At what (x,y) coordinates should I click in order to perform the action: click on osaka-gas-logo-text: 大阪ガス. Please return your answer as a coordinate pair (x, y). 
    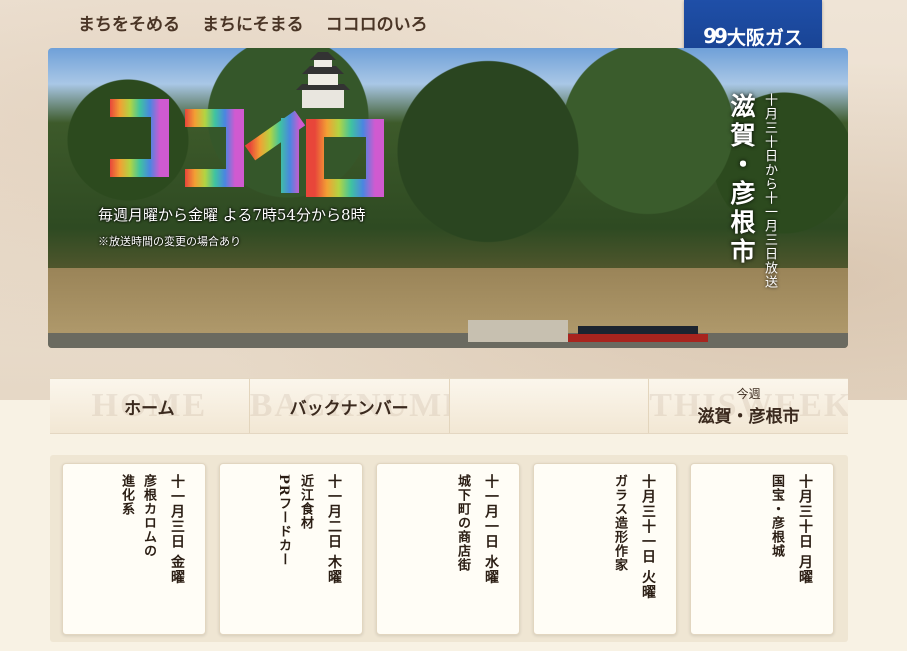
    Looking at the image, I should click on (764, 37).